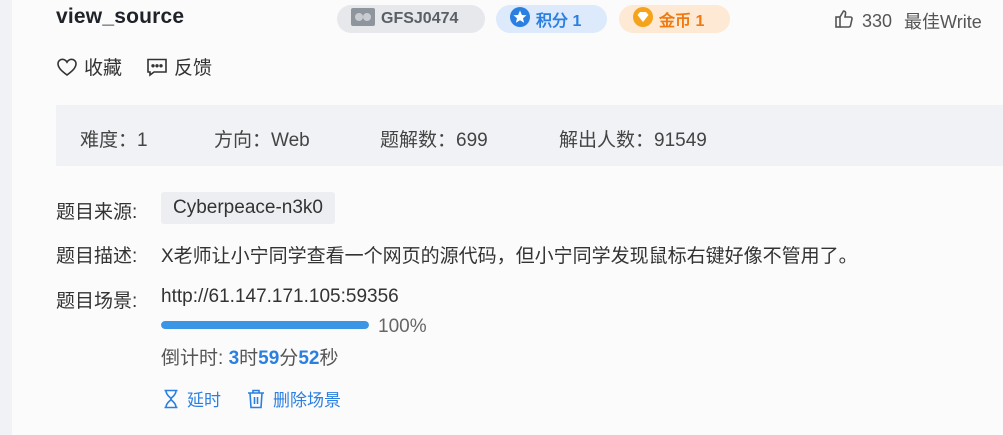  I want to click on feedback-icon, so click(157, 67).